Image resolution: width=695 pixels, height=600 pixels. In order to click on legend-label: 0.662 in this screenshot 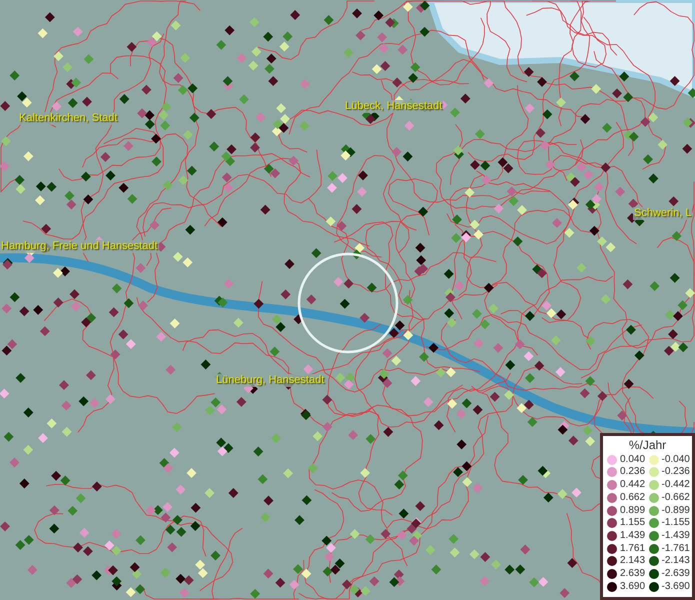, I will do `click(633, 498)`.